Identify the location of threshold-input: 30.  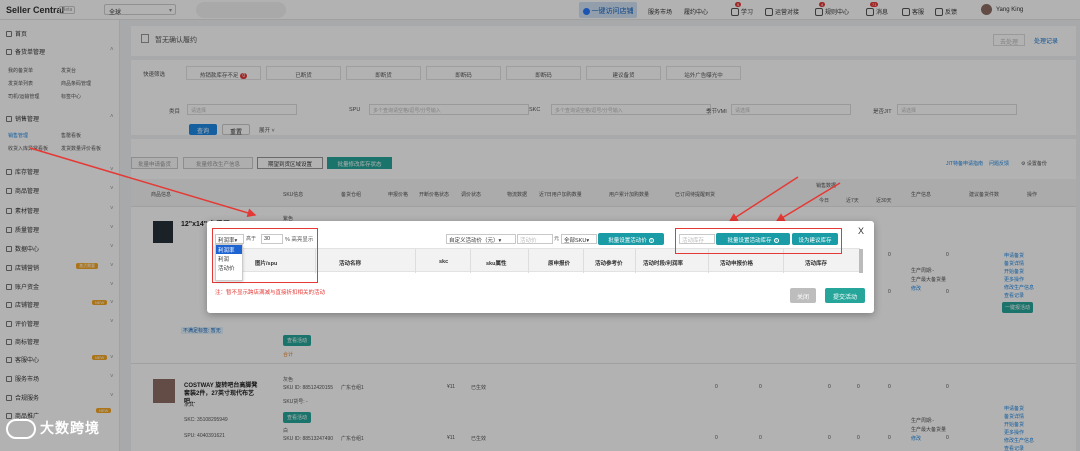
(272, 239).